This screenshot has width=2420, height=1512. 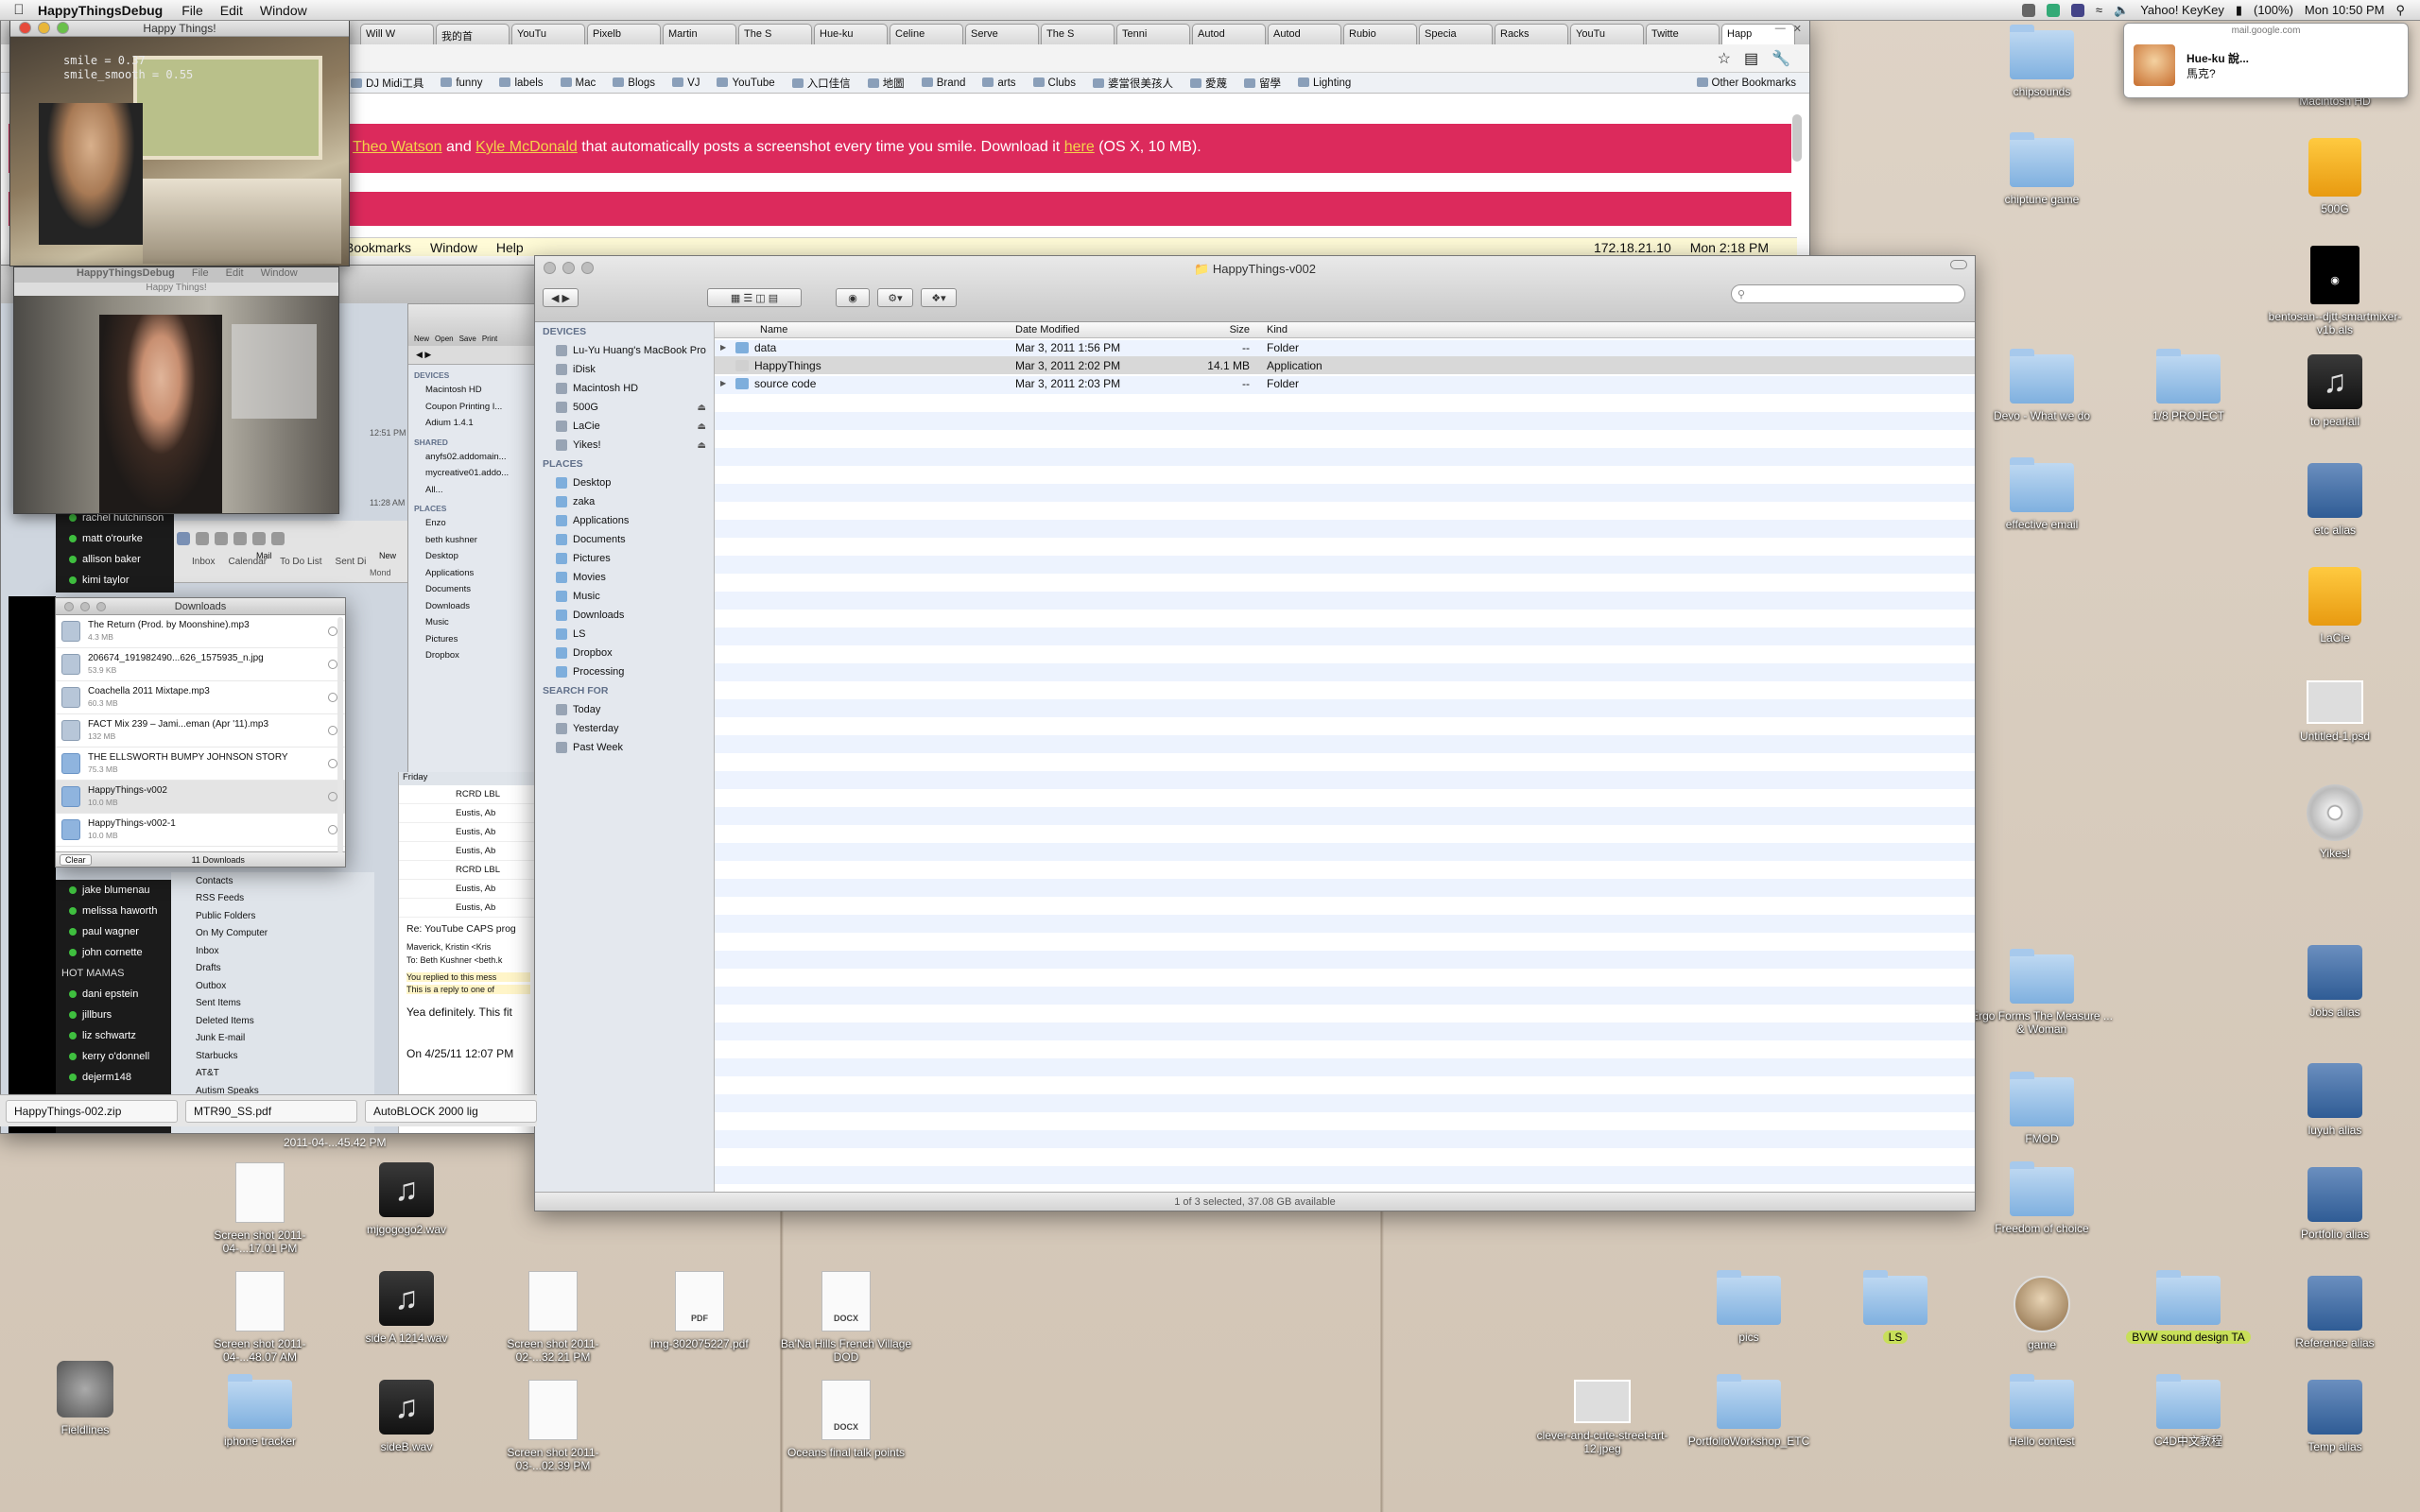 I want to click on desktop-icon: Hello contest, so click(x=2042, y=1411).